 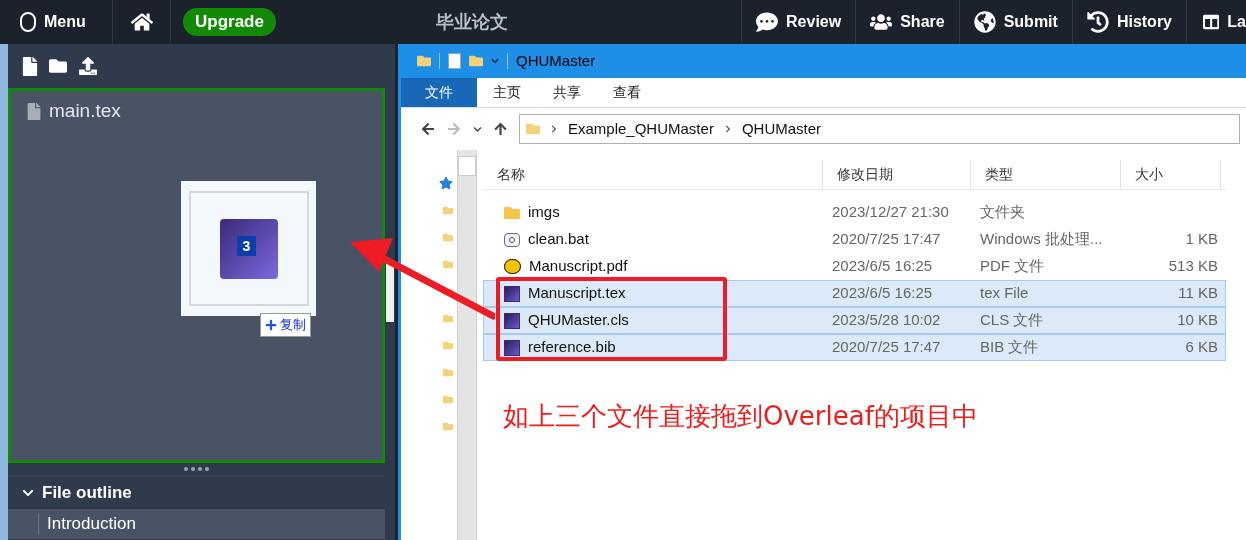 I want to click on file-row: reference.bib 2020/7/25 17:47 BIB 文件 6 KB, so click(x=854, y=347).